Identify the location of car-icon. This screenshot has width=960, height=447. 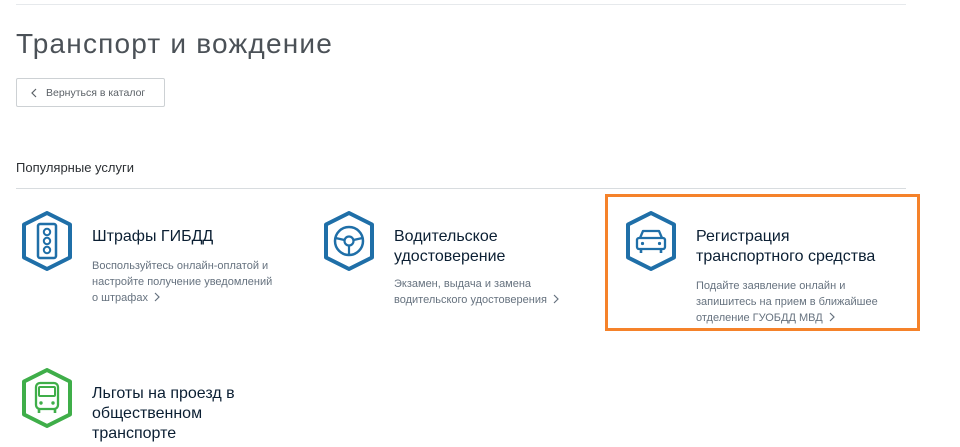
(651, 241).